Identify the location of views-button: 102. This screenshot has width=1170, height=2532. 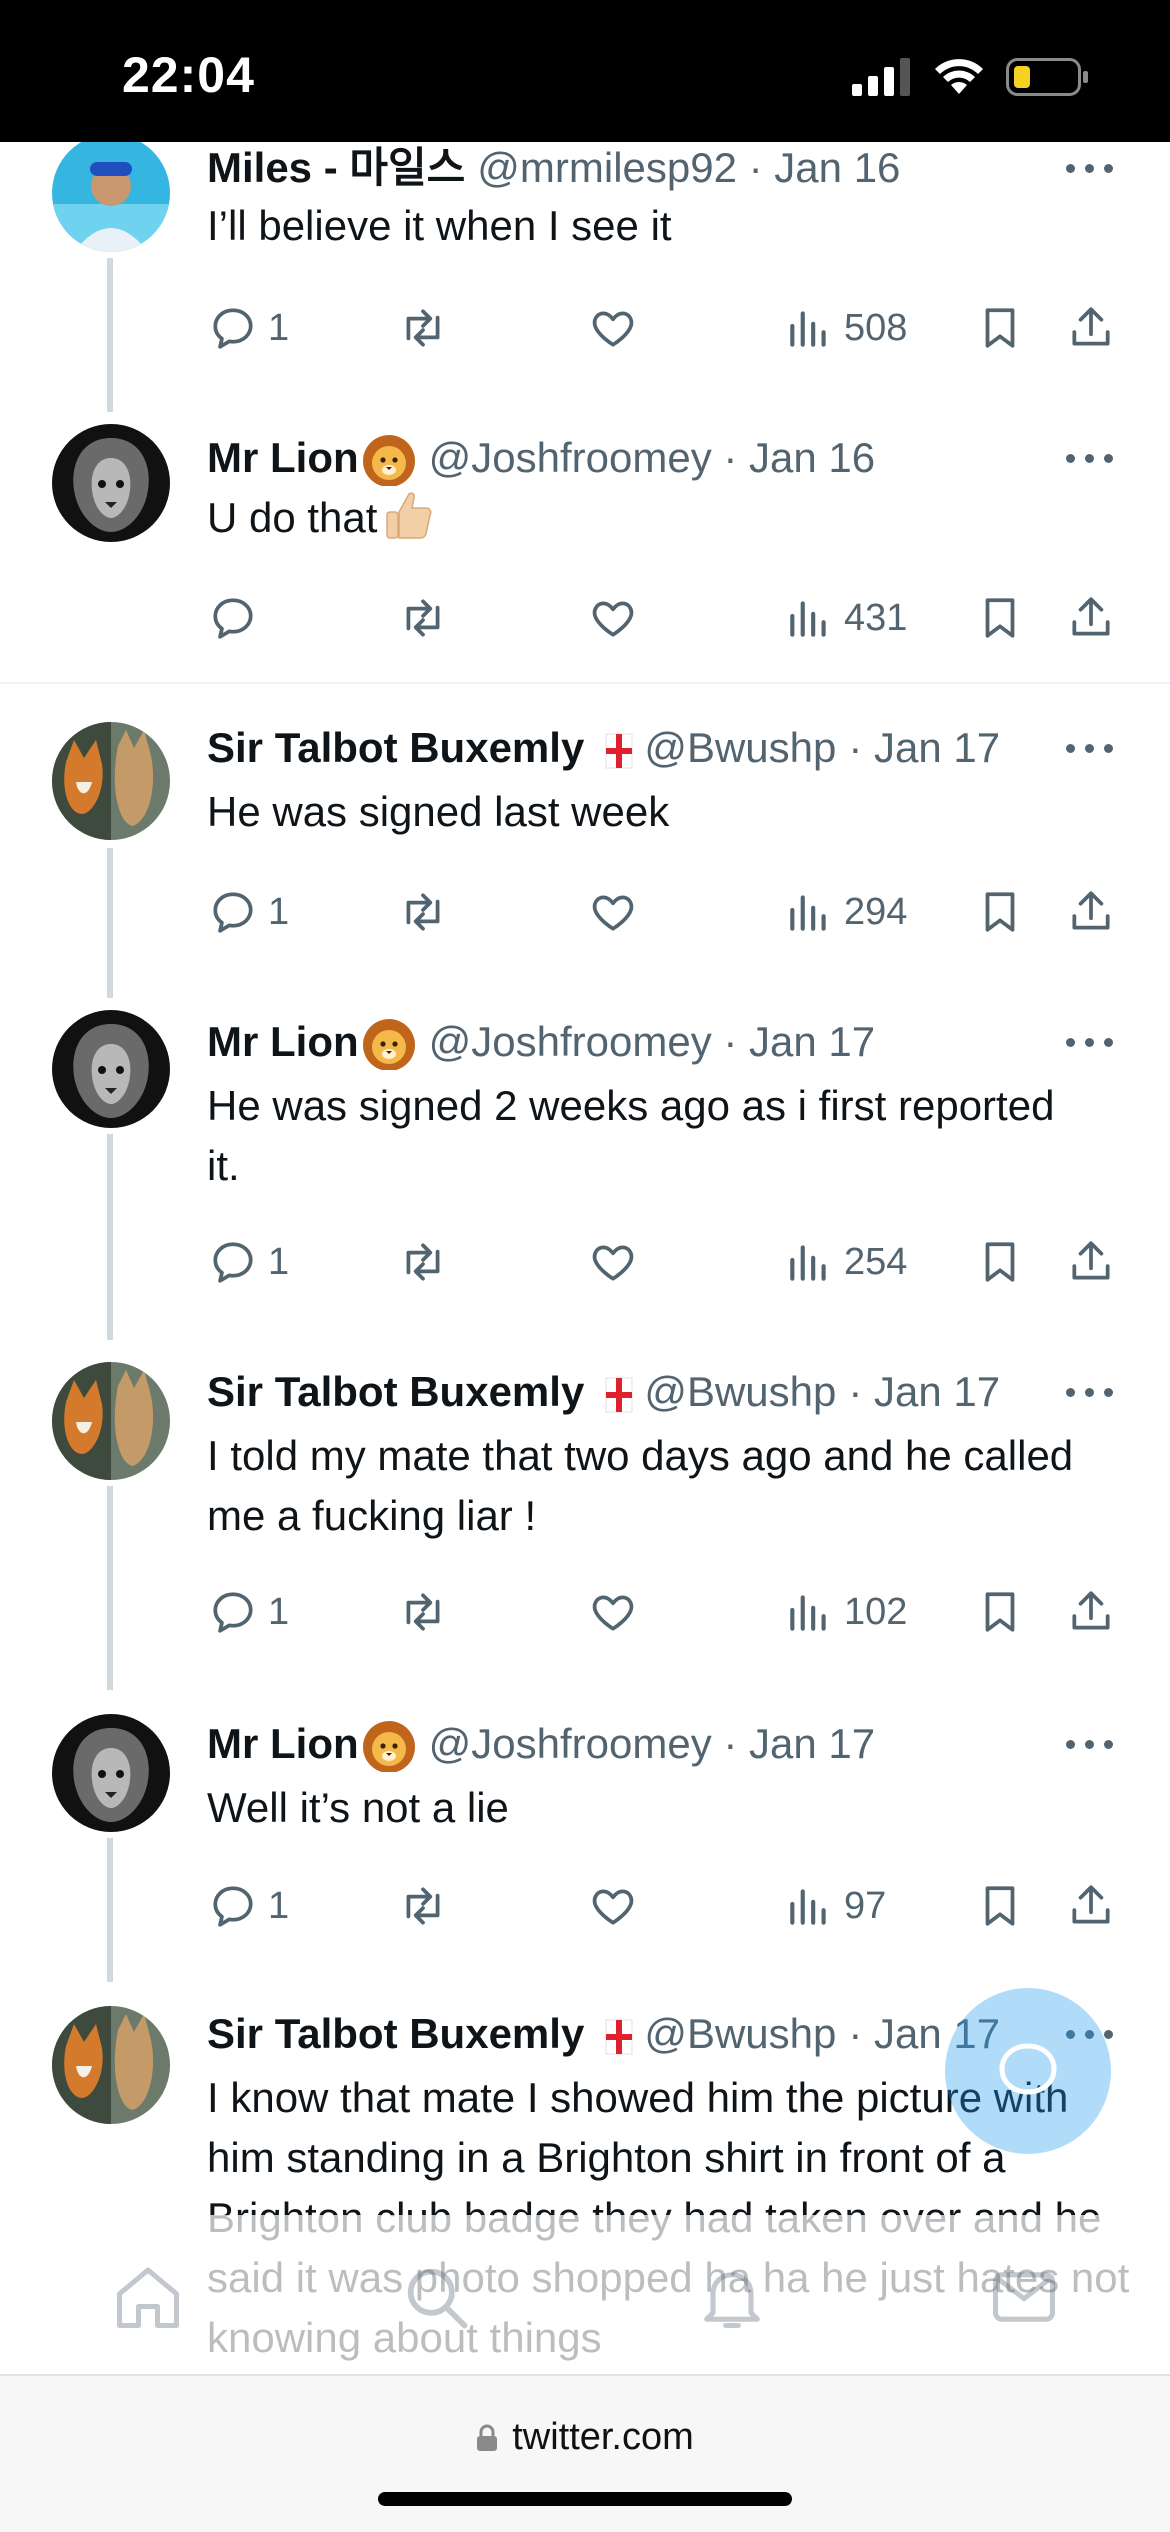
(845, 1612).